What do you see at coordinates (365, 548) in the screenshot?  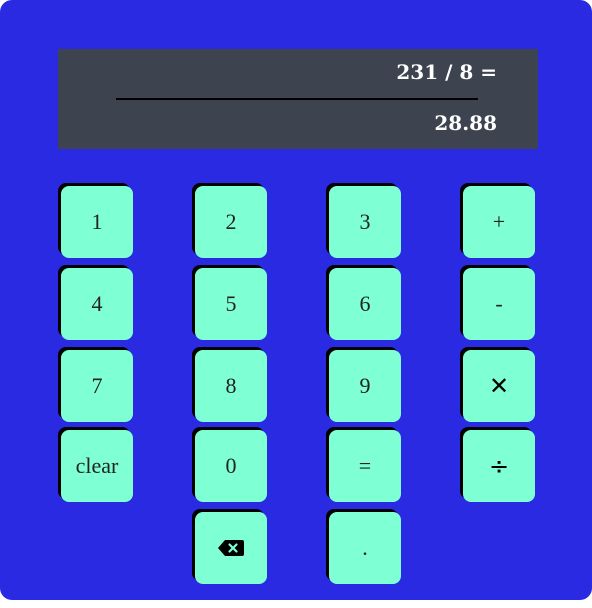 I see `key-decimal: .` at bounding box center [365, 548].